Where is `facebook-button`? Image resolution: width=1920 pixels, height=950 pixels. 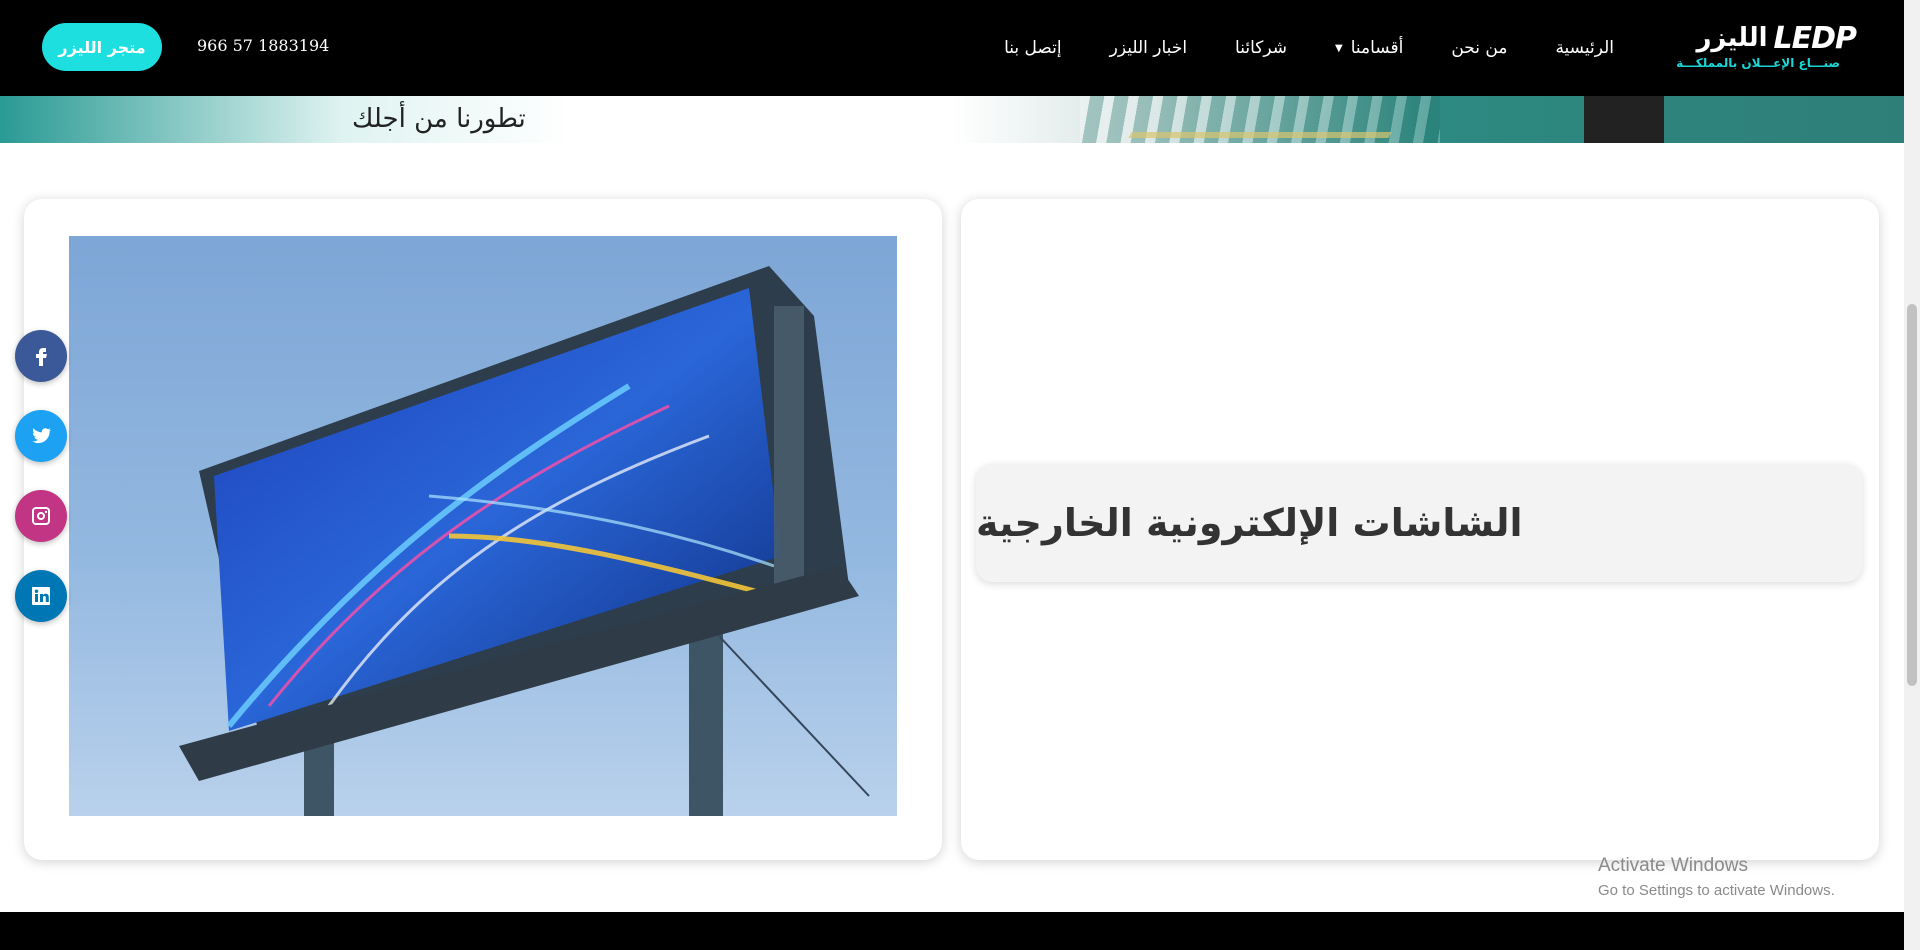
facebook-button is located at coordinates (41, 356).